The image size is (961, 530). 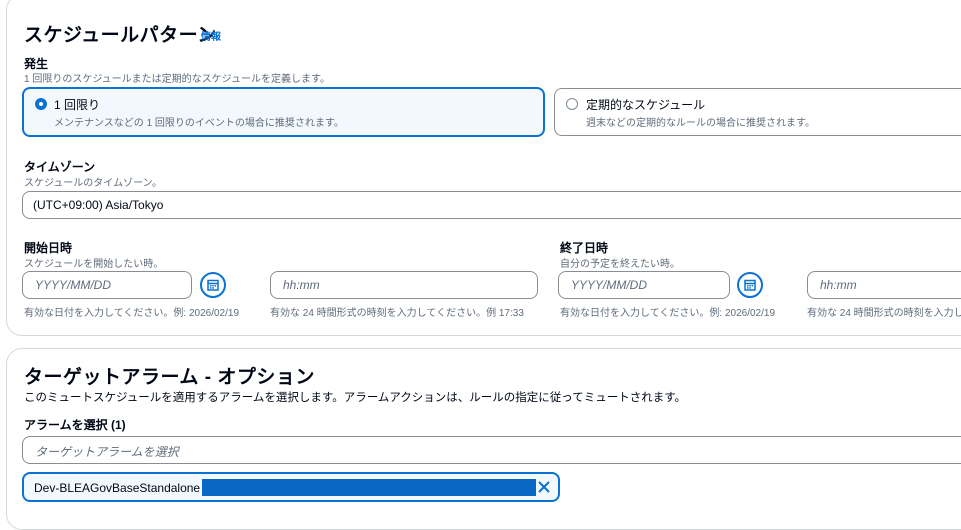 What do you see at coordinates (646, 105) in the screenshot?
I see `recurring-title: 定期的なスケジュール` at bounding box center [646, 105].